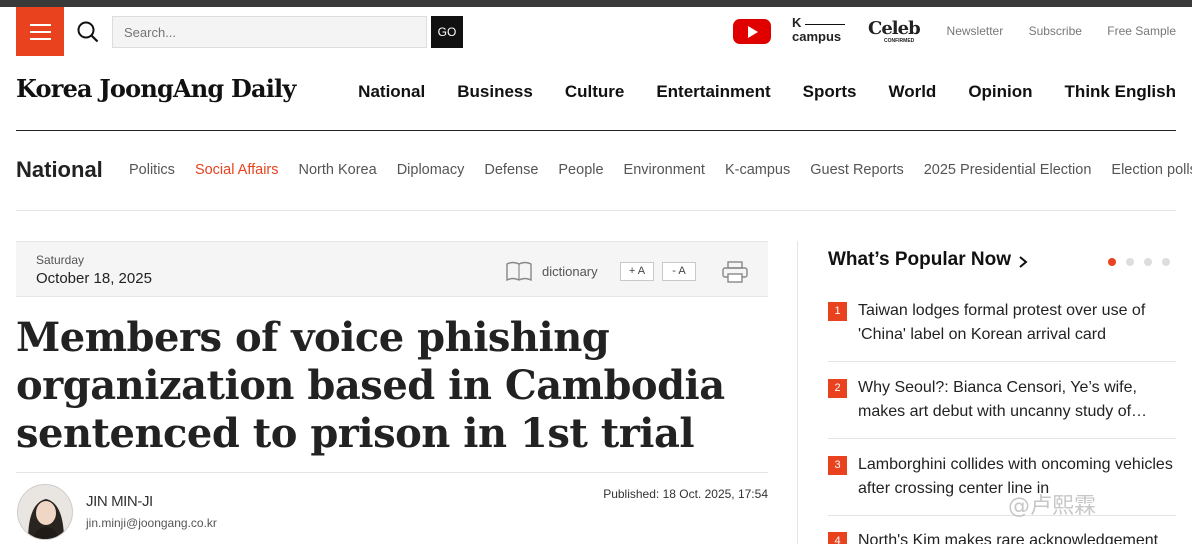 The image size is (1192, 544). Describe the element at coordinates (1008, 170) in the screenshot. I see `subnav-presidential-election: 2025 Presidential Election` at that location.